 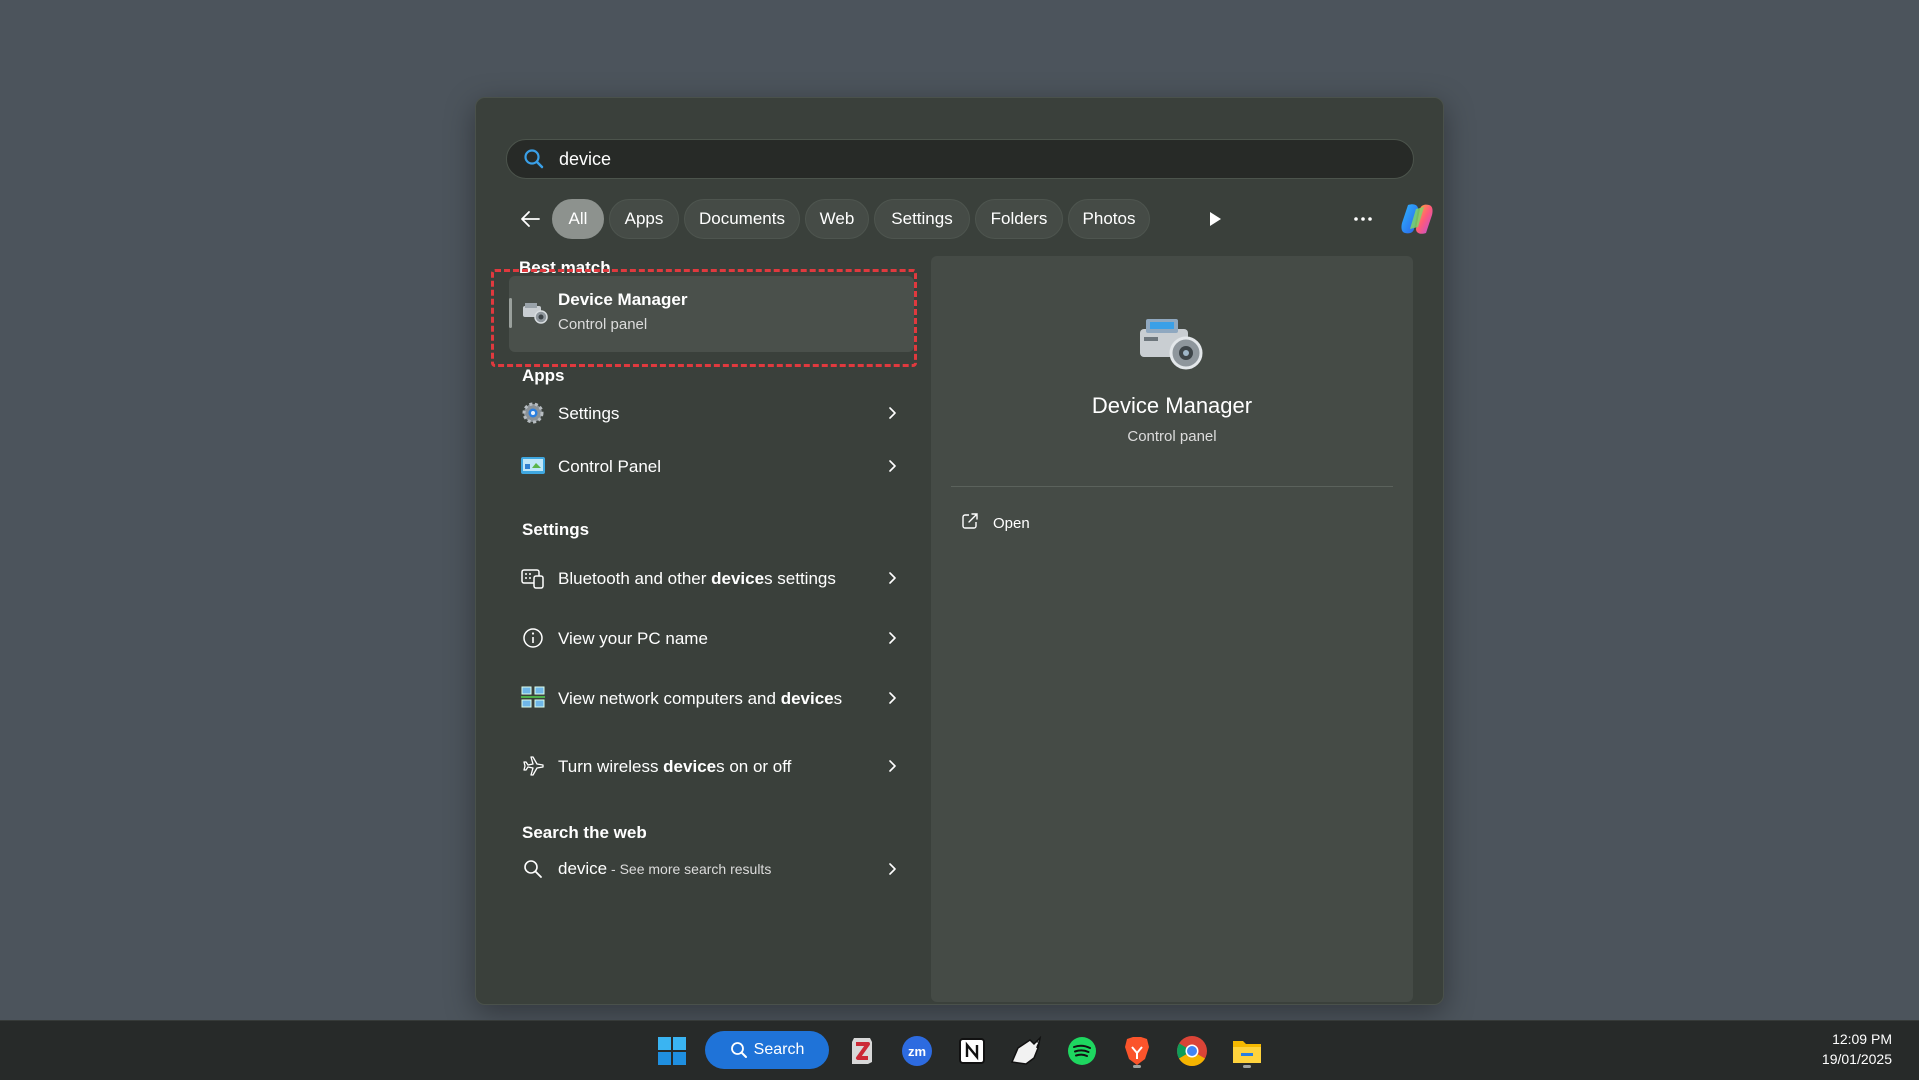 I want to click on setting-result-network-computers: View network computers and devices, so click(x=718, y=698).